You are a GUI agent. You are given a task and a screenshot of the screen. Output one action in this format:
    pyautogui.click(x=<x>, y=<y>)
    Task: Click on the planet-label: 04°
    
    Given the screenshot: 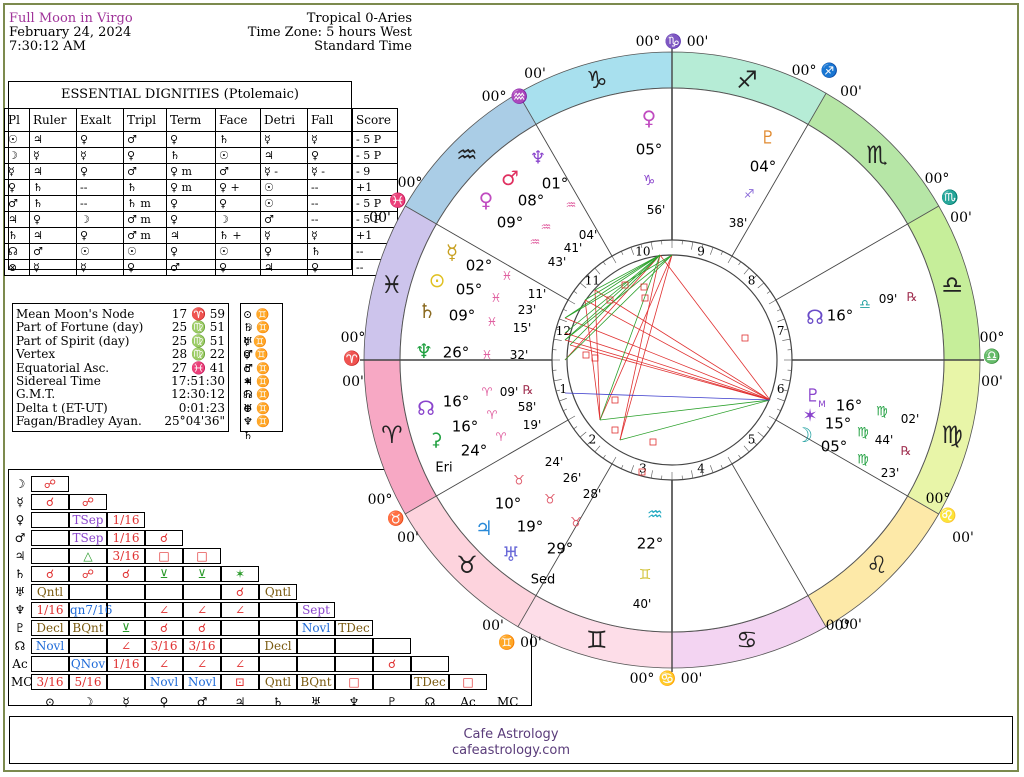 What is the action you would take?
    pyautogui.click(x=763, y=166)
    